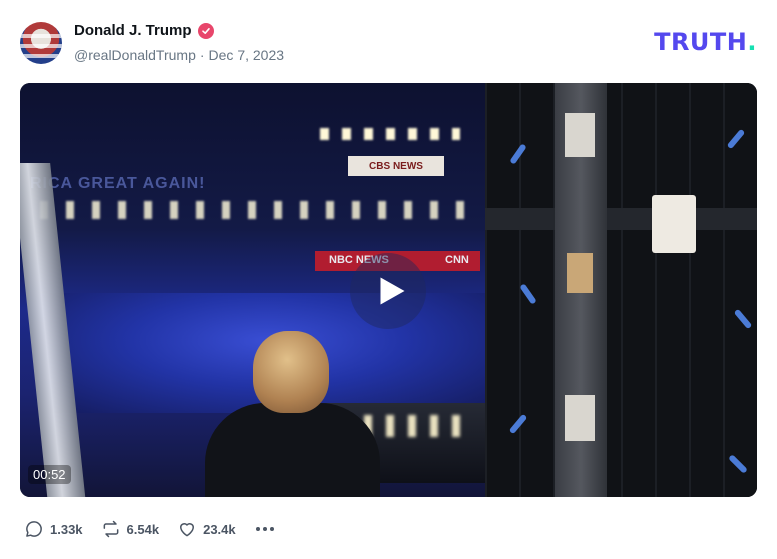  I want to click on like-button: 23.4k, so click(206, 529).